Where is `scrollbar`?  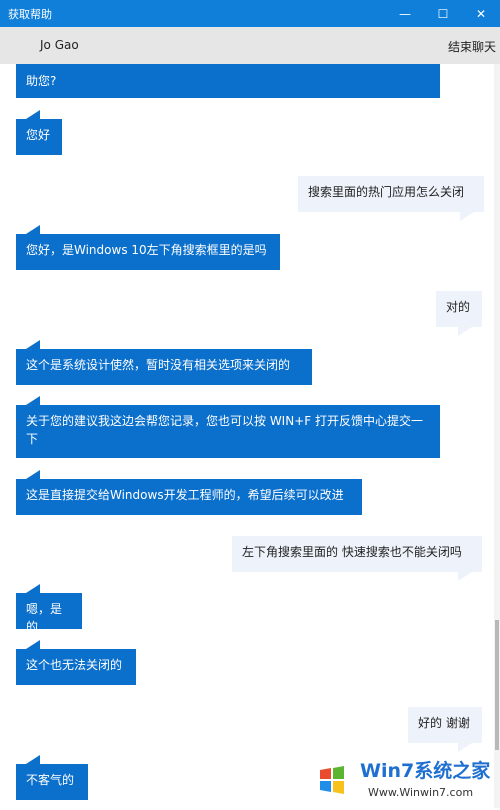 scrollbar is located at coordinates (497, 436).